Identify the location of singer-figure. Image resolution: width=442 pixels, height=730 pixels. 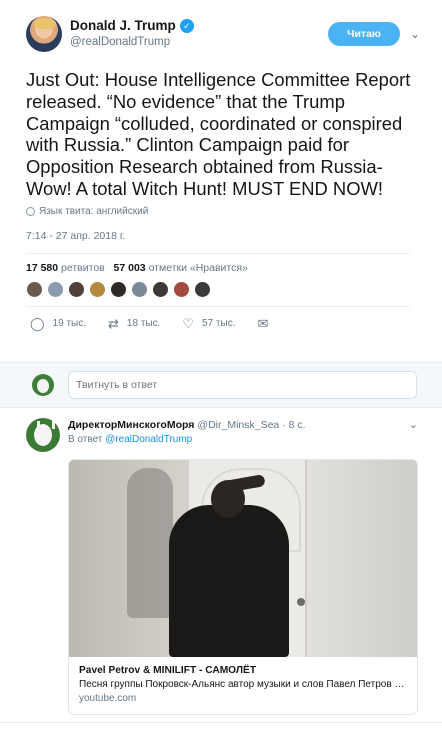
(229, 581).